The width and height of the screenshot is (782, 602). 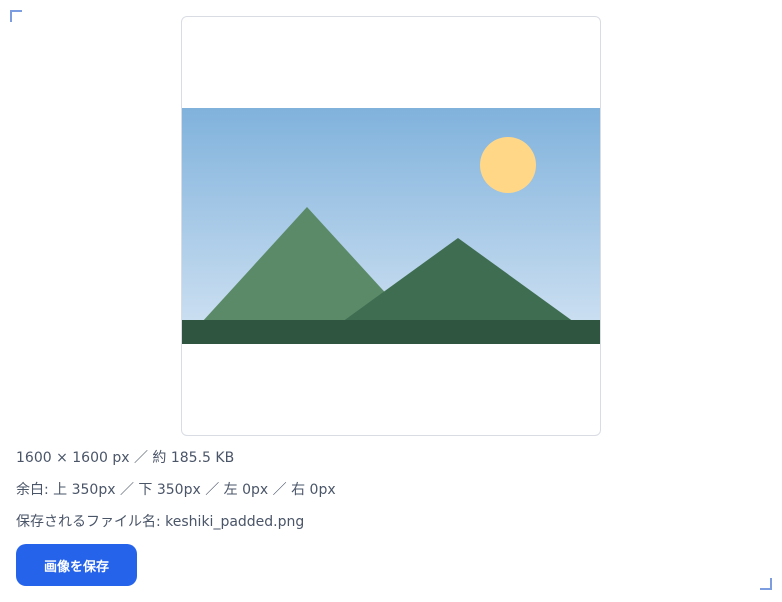 I want to click on corner-marker-bottom-right, so click(x=766, y=584).